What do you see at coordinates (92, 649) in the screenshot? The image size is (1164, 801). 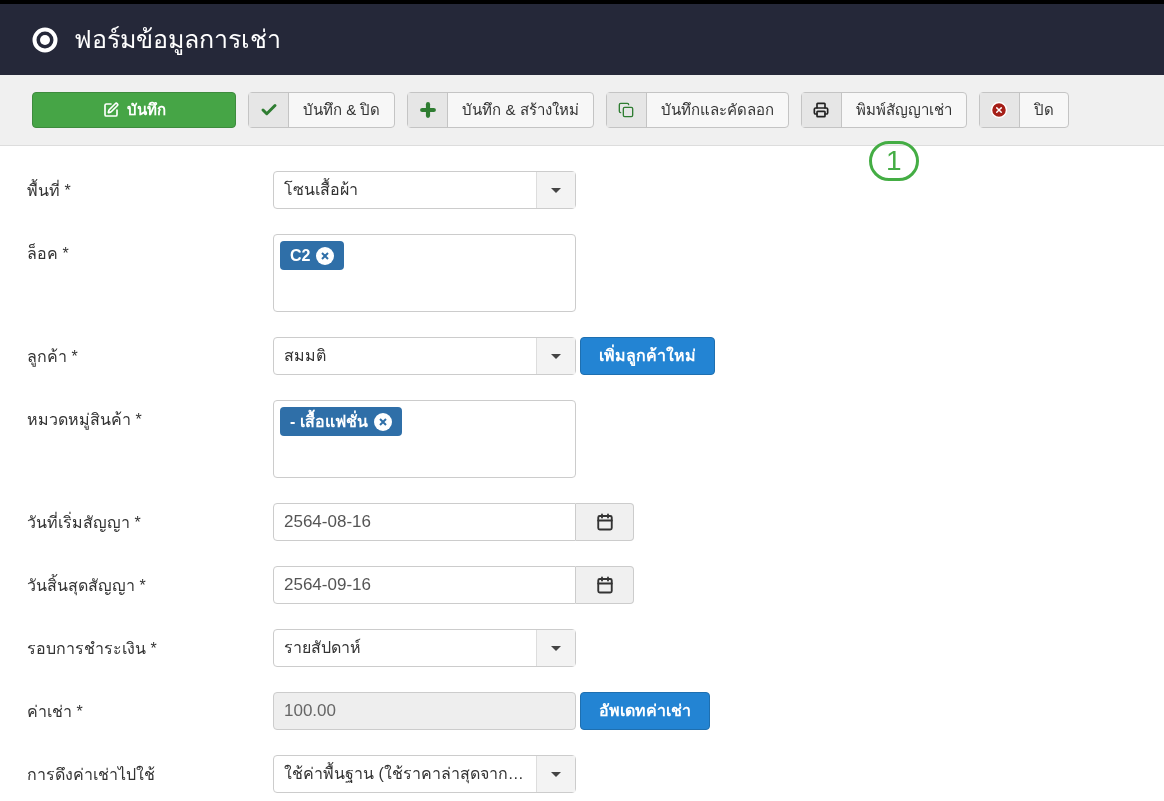 I see `field-label: รอบการชำระเงิน *` at bounding box center [92, 649].